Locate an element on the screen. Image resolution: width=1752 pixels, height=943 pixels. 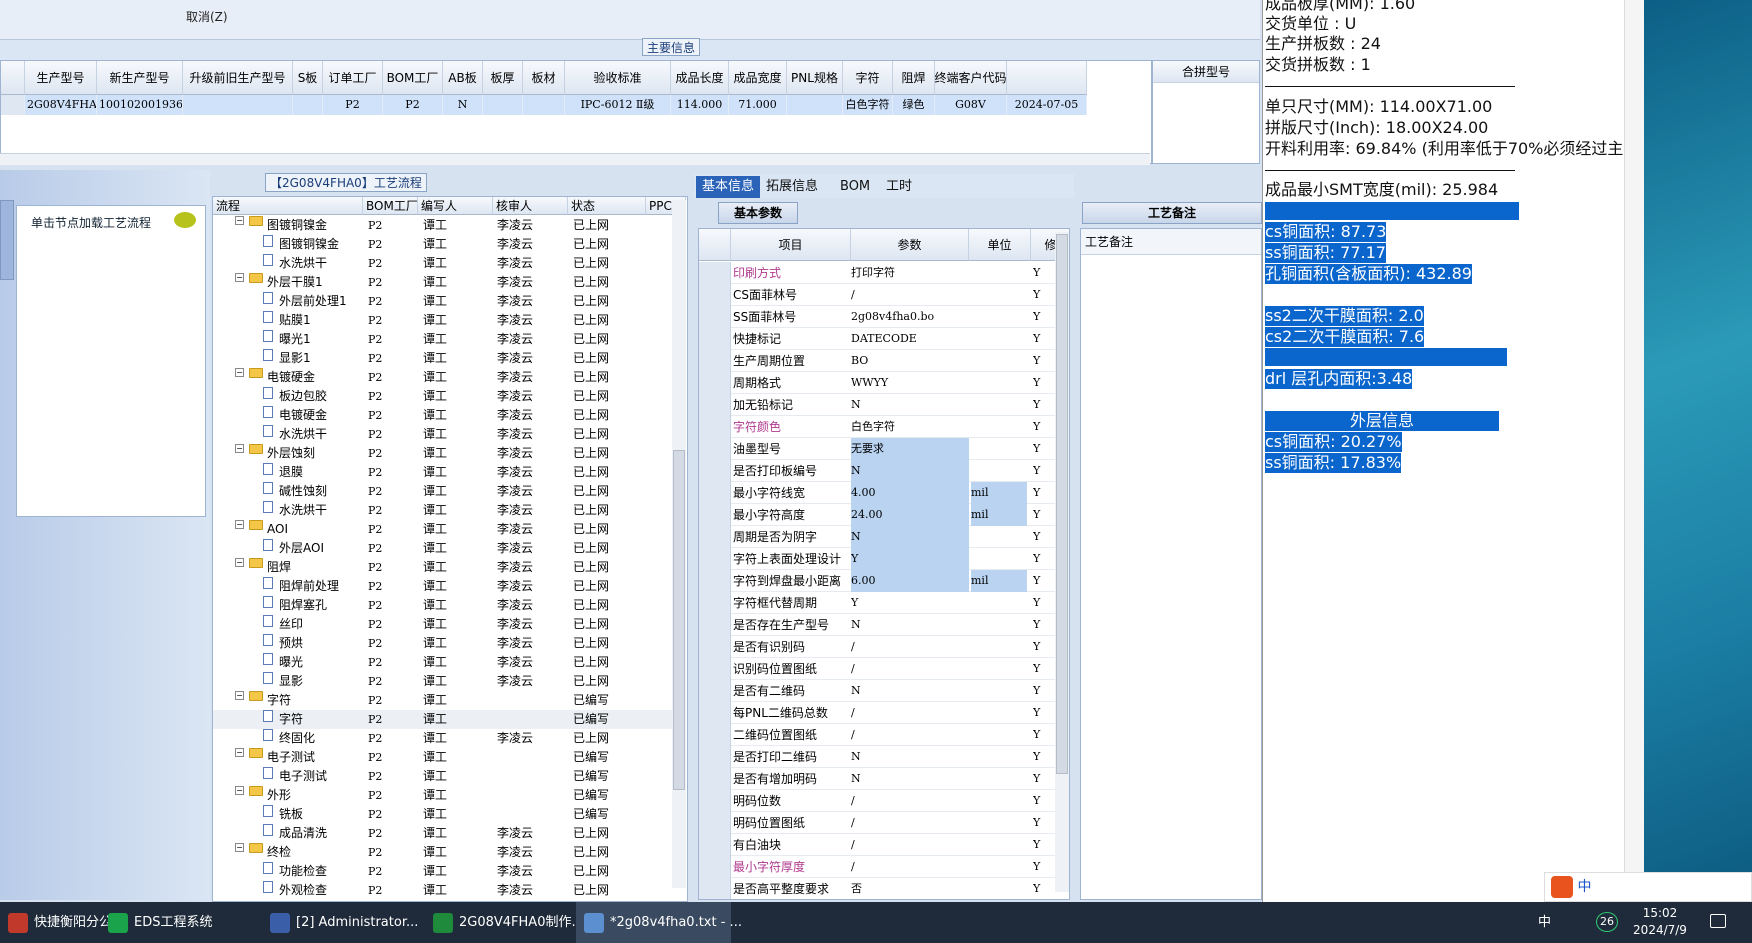
flow-row: 显影 P2 谭工 李凌云 已上网 is located at coordinates (444, 681).